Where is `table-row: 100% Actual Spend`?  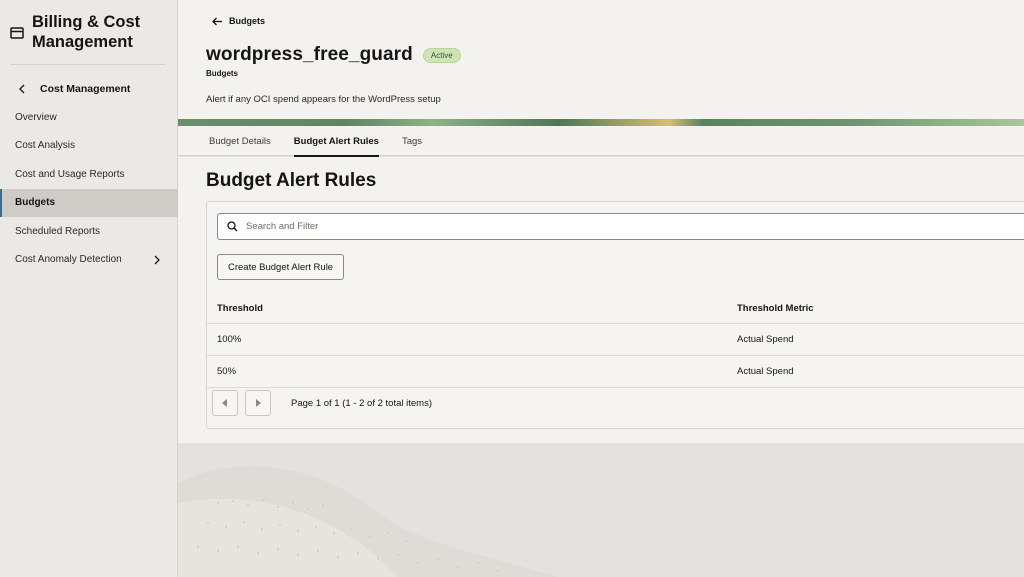
table-row: 100% Actual Spend is located at coordinates (615, 340).